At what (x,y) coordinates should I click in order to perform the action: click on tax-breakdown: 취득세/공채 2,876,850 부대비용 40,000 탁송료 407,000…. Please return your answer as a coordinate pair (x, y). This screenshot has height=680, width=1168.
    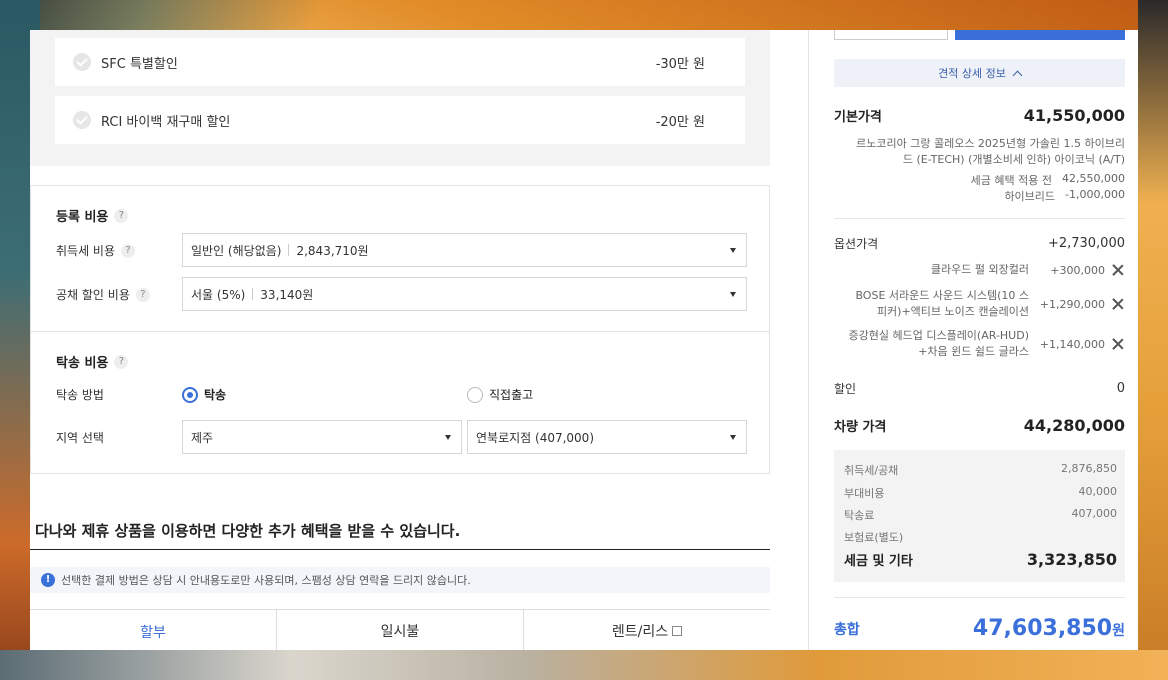
    Looking at the image, I should click on (979, 516).